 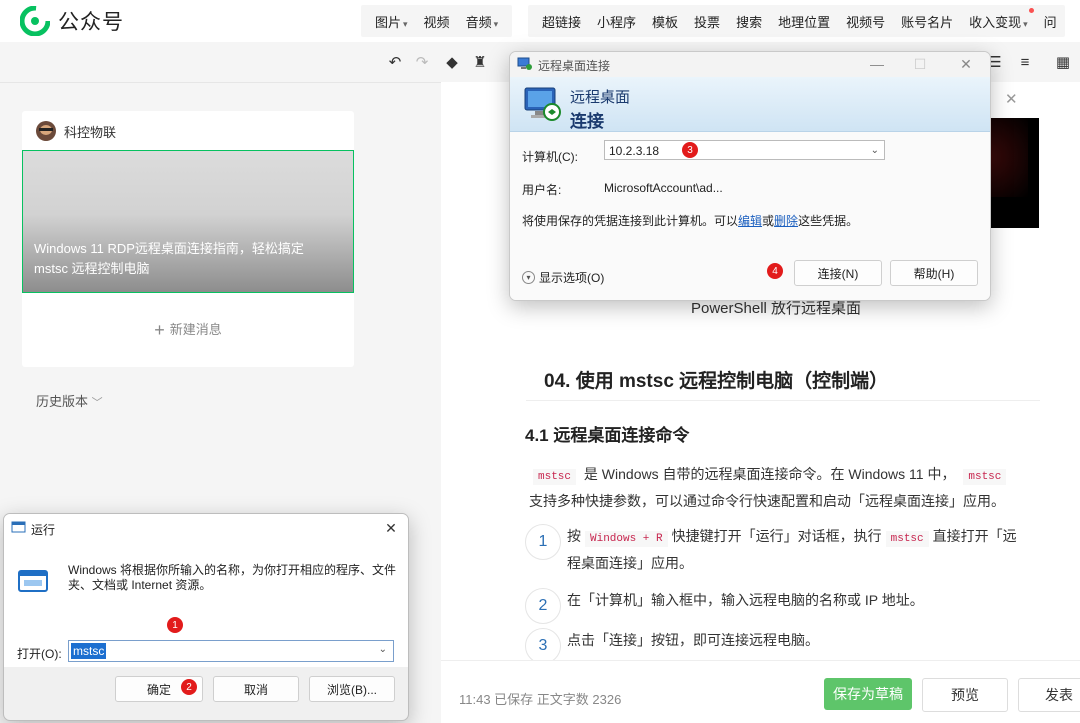 What do you see at coordinates (422, 62) in the screenshot?
I see `redo-icon: ↷` at bounding box center [422, 62].